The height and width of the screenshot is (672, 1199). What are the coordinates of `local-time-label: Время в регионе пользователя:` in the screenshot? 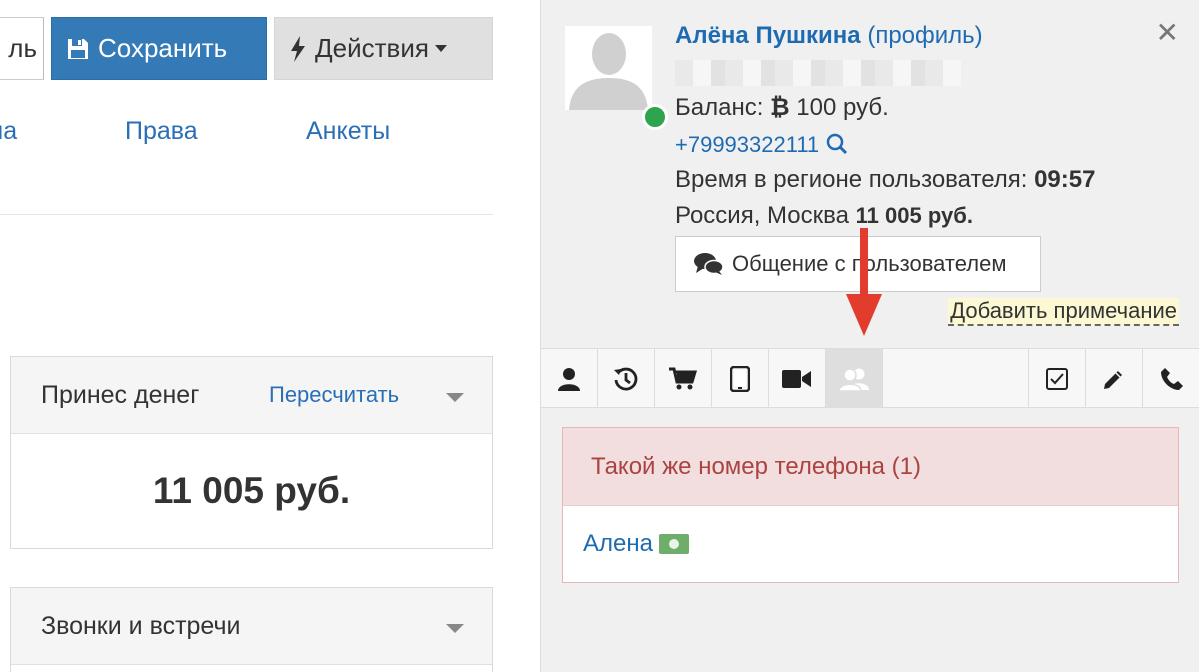 It's located at (851, 179).